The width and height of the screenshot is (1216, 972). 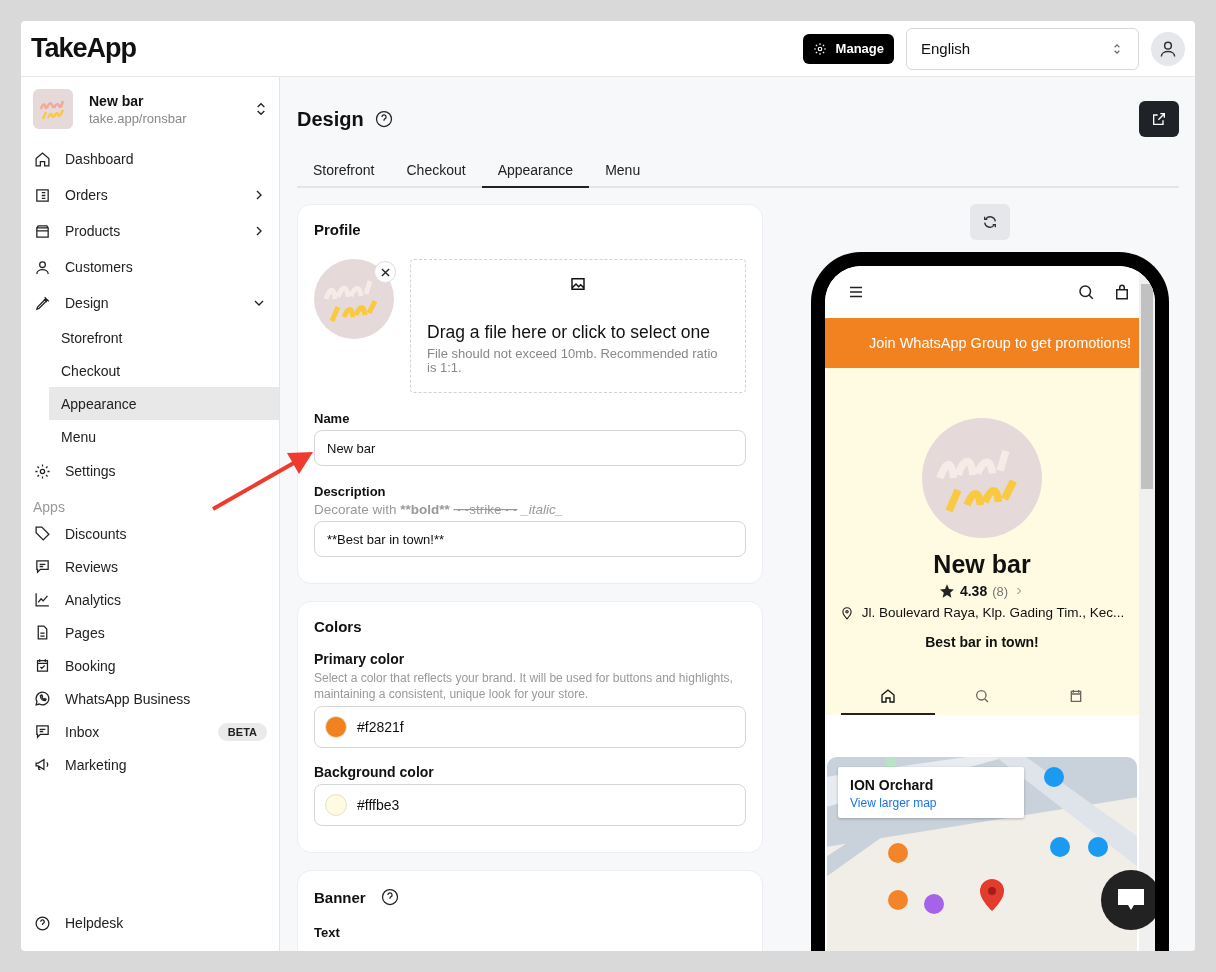 I want to click on user-avatar, so click(x=1168, y=48).